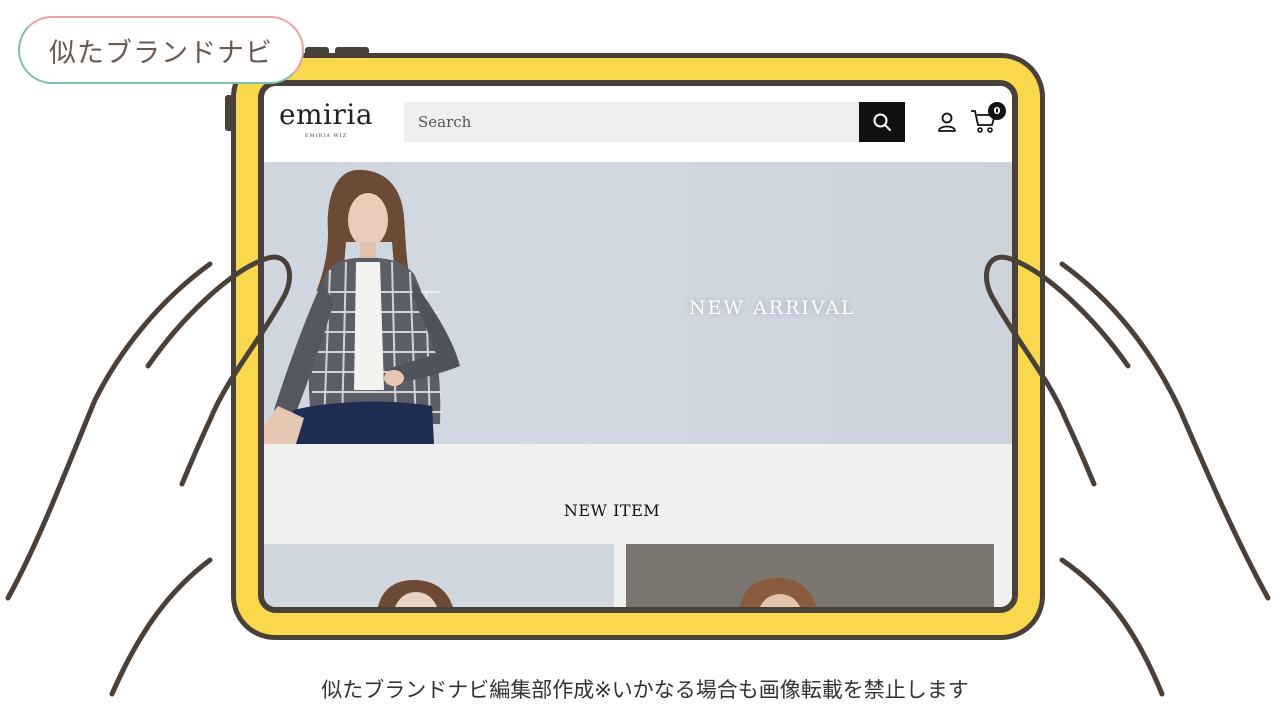  I want to click on search-icon, so click(882, 122).